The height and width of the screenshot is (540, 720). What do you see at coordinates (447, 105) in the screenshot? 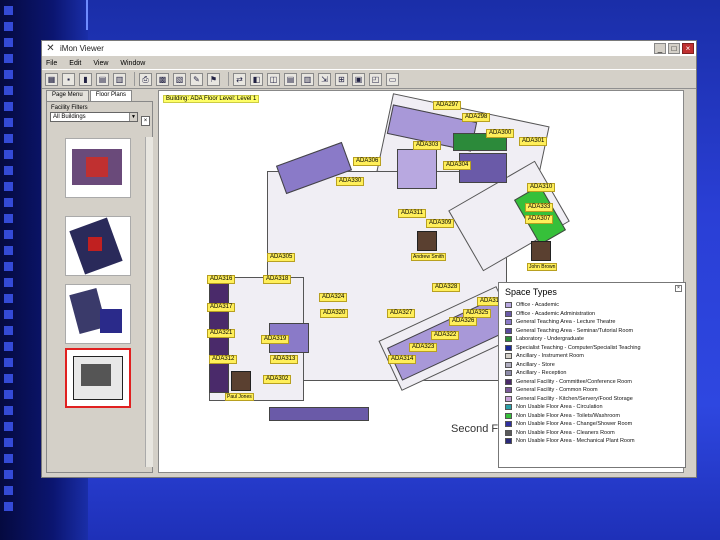
I see `room-label: ADA297` at bounding box center [447, 105].